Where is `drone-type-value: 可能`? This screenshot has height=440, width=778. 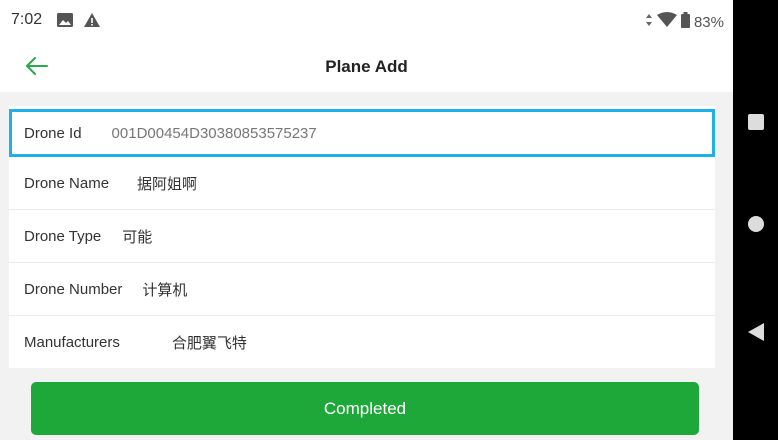
drone-type-value: 可能 is located at coordinates (137, 236).